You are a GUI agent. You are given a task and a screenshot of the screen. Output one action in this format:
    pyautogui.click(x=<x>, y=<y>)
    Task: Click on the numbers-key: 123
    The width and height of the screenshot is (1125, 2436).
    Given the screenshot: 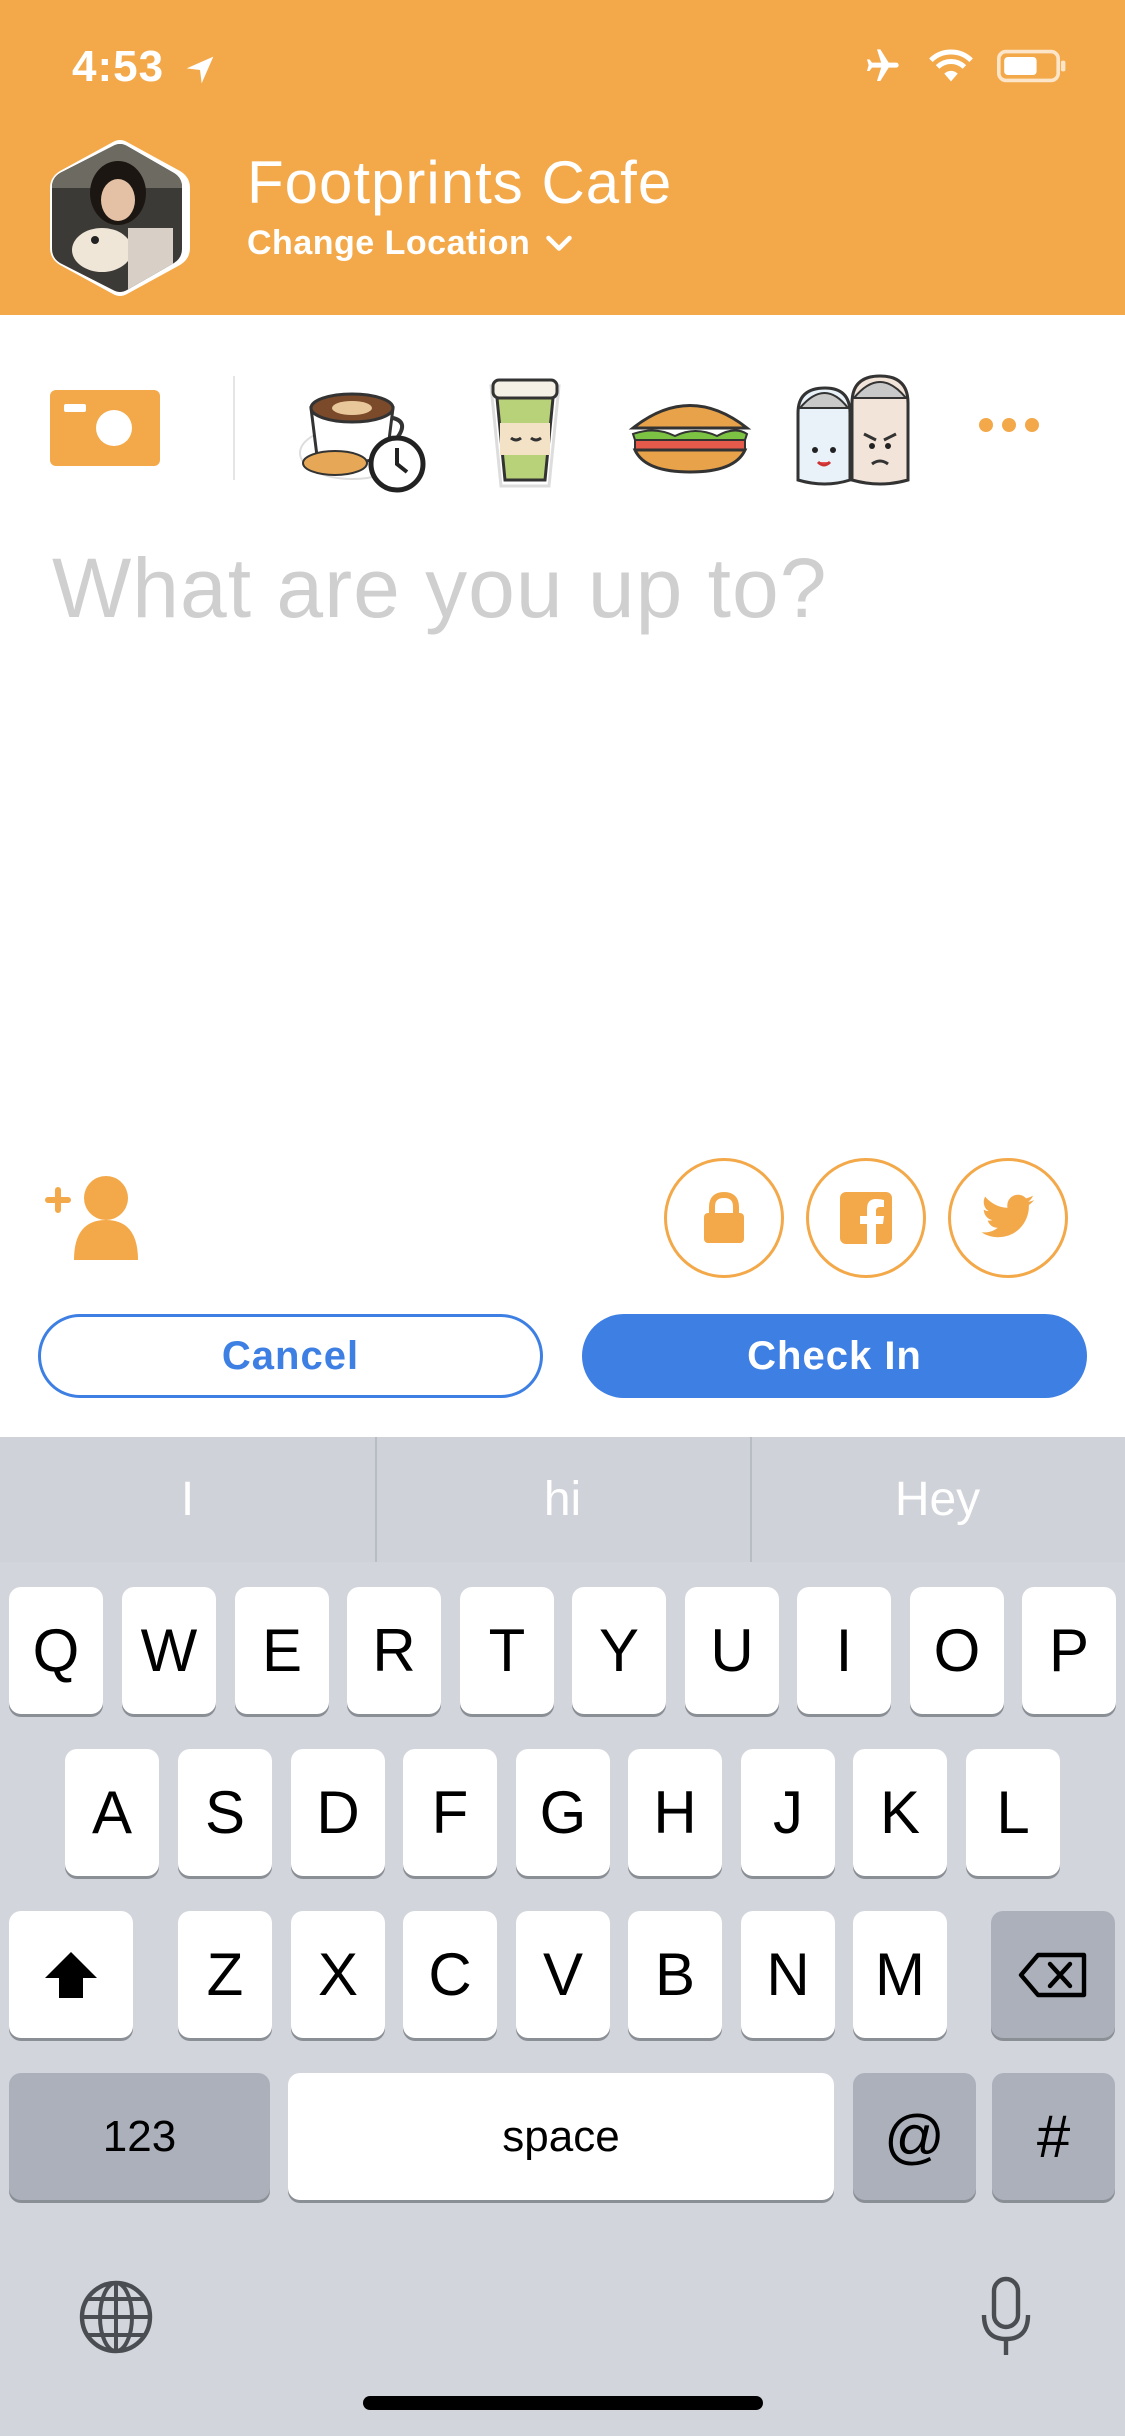 What is the action you would take?
    pyautogui.click(x=139, y=2136)
    